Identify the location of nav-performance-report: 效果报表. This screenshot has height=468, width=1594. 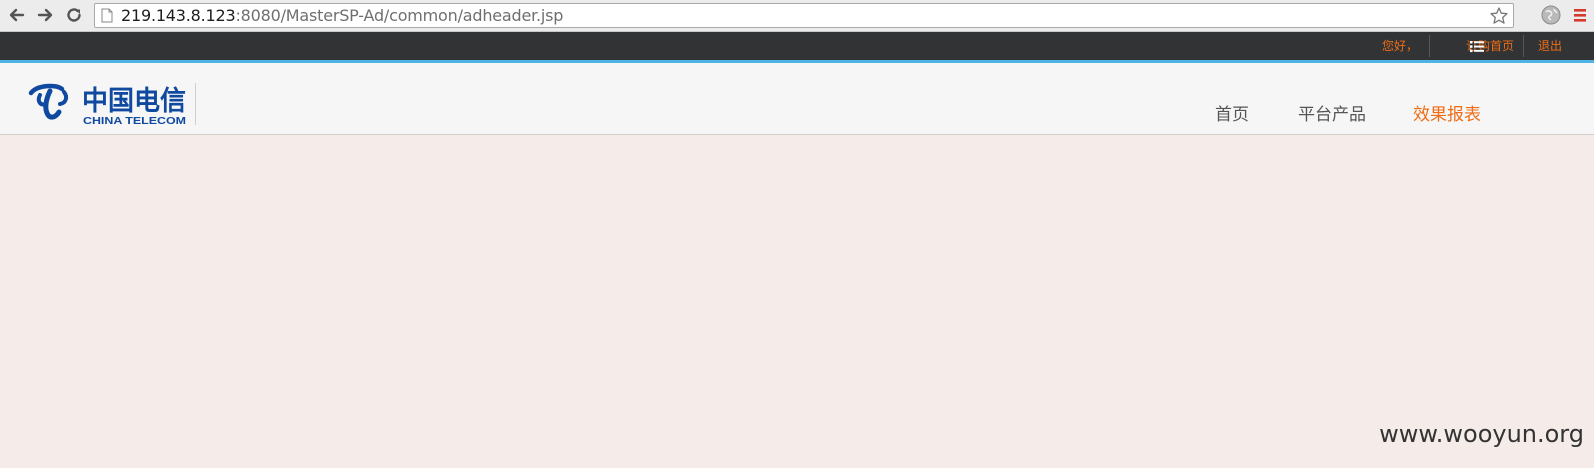
(1447, 112).